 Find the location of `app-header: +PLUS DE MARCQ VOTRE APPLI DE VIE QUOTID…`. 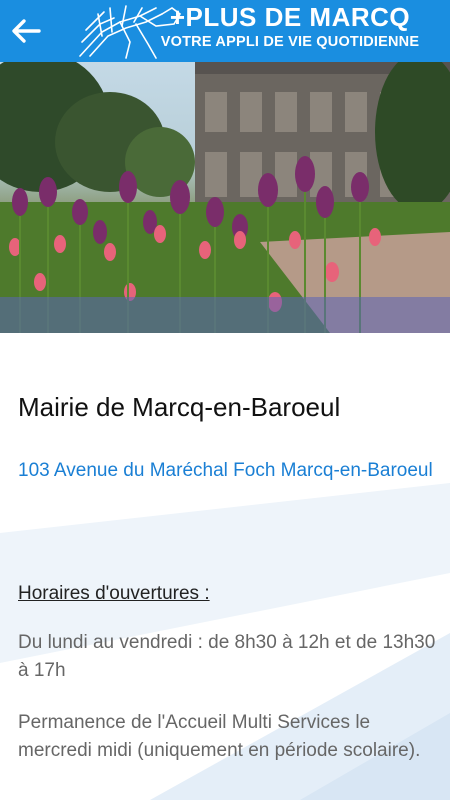

app-header: +PLUS DE MARCQ VOTRE APPLI DE VIE QUOTID… is located at coordinates (225, 31).